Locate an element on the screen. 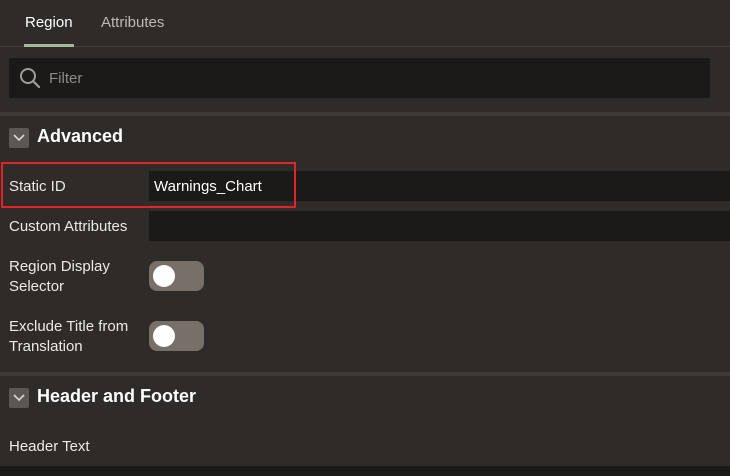  tab-region: Region is located at coordinates (49, 30).